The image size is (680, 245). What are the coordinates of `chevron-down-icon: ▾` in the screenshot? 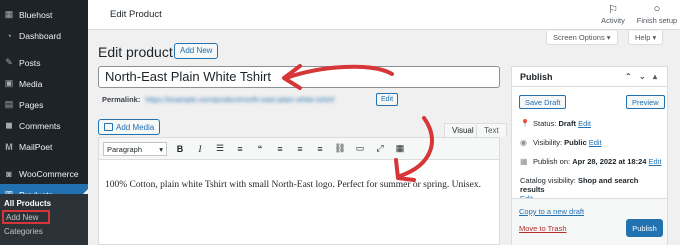 It's located at (161, 149).